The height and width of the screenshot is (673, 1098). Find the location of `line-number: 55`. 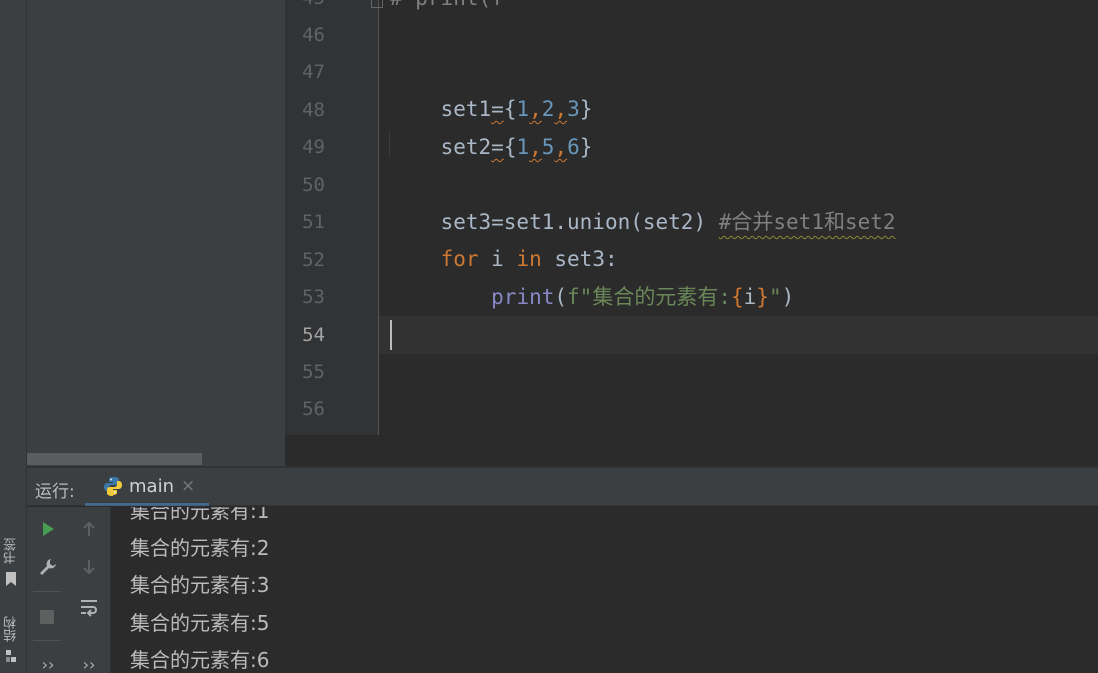

line-number: 55 is located at coordinates (313, 372).